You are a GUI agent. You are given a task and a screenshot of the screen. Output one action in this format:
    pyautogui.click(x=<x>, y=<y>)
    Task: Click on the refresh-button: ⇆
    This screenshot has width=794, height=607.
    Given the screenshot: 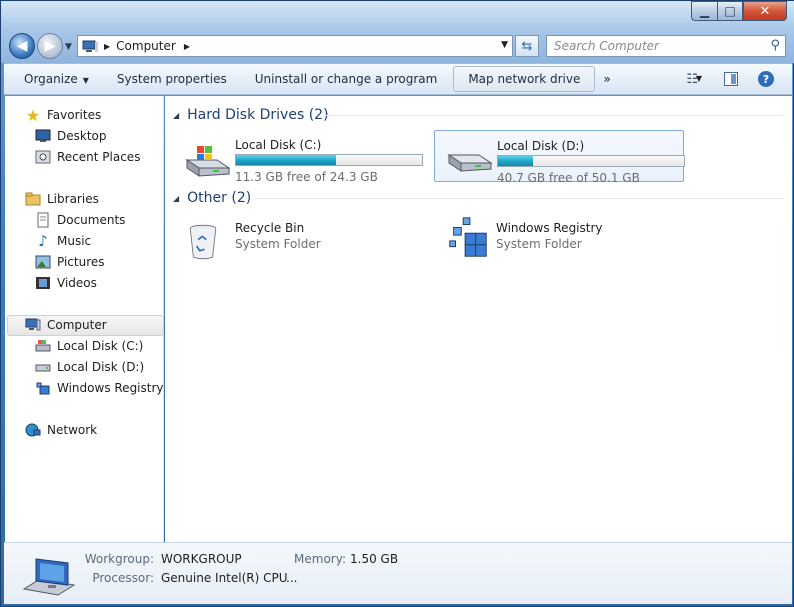 What is the action you would take?
    pyautogui.click(x=527, y=46)
    